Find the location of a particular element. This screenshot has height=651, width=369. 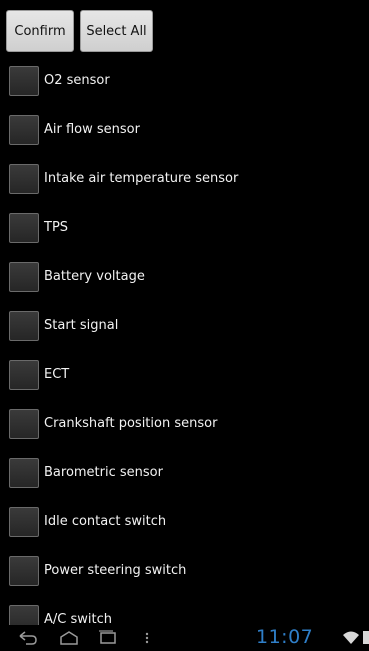

list-item-label: O2 sensor is located at coordinates (77, 80).